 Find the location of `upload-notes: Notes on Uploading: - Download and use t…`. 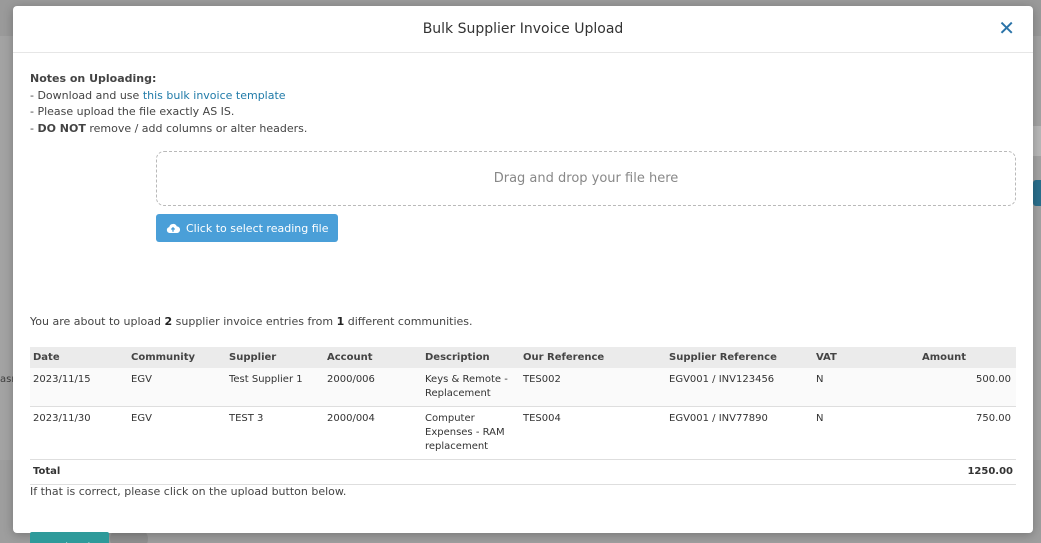

upload-notes: Notes on Uploading: - Download and use t… is located at coordinates (523, 104).